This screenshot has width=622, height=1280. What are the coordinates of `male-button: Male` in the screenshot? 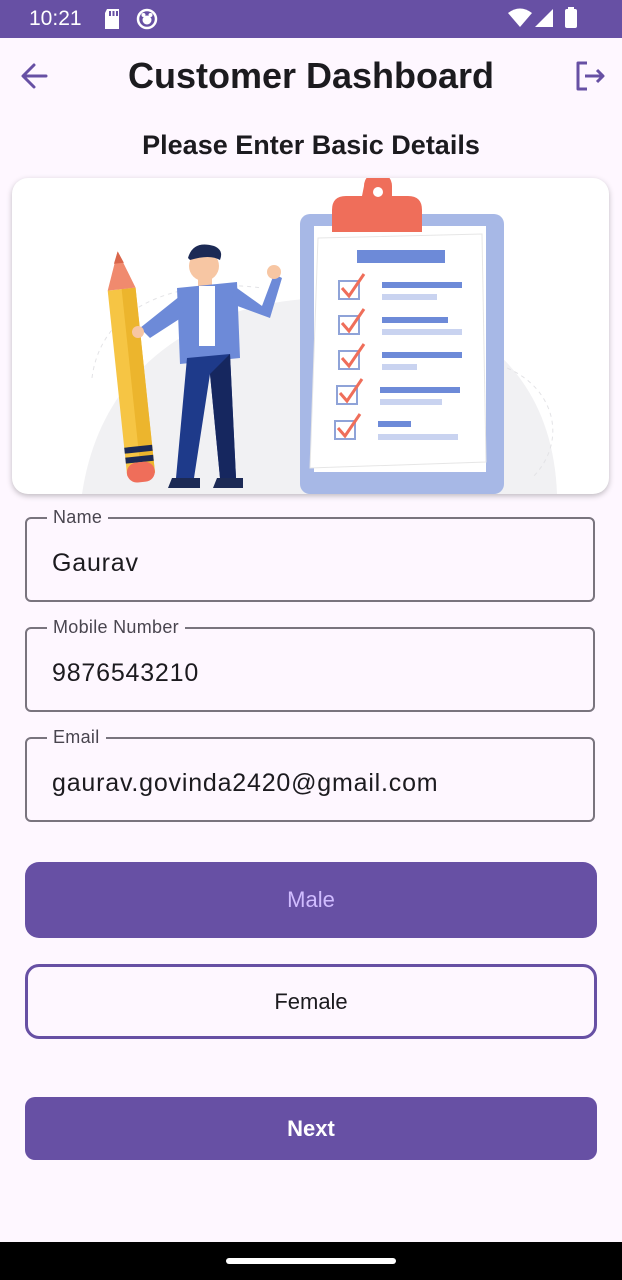 It's located at (311, 900).